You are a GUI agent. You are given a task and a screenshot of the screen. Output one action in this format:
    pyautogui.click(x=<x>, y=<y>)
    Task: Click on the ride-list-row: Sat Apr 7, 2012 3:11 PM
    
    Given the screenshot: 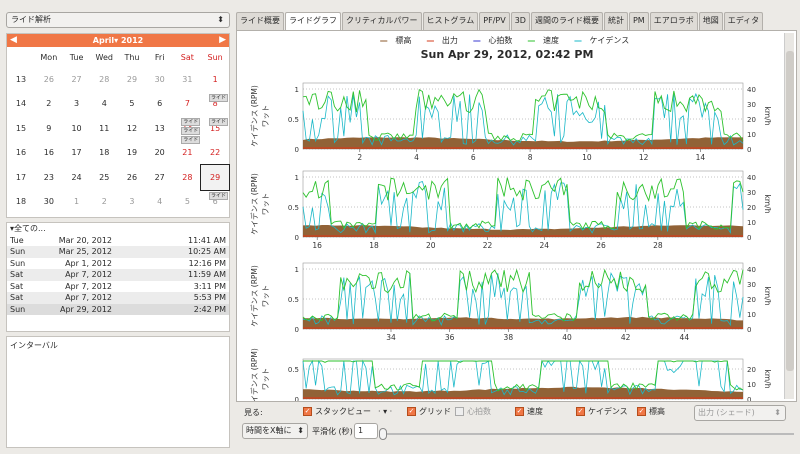 What is the action you would take?
    pyautogui.click(x=118, y=287)
    